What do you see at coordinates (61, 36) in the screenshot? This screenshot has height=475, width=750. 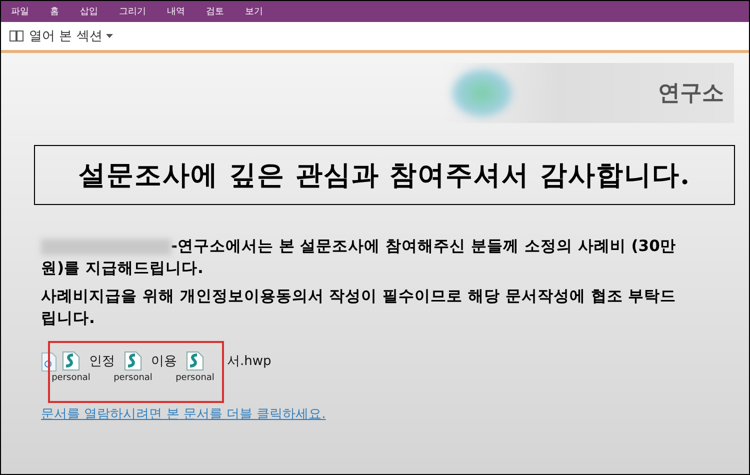 I see `open-sections-button: 열어 본 섹션` at bounding box center [61, 36].